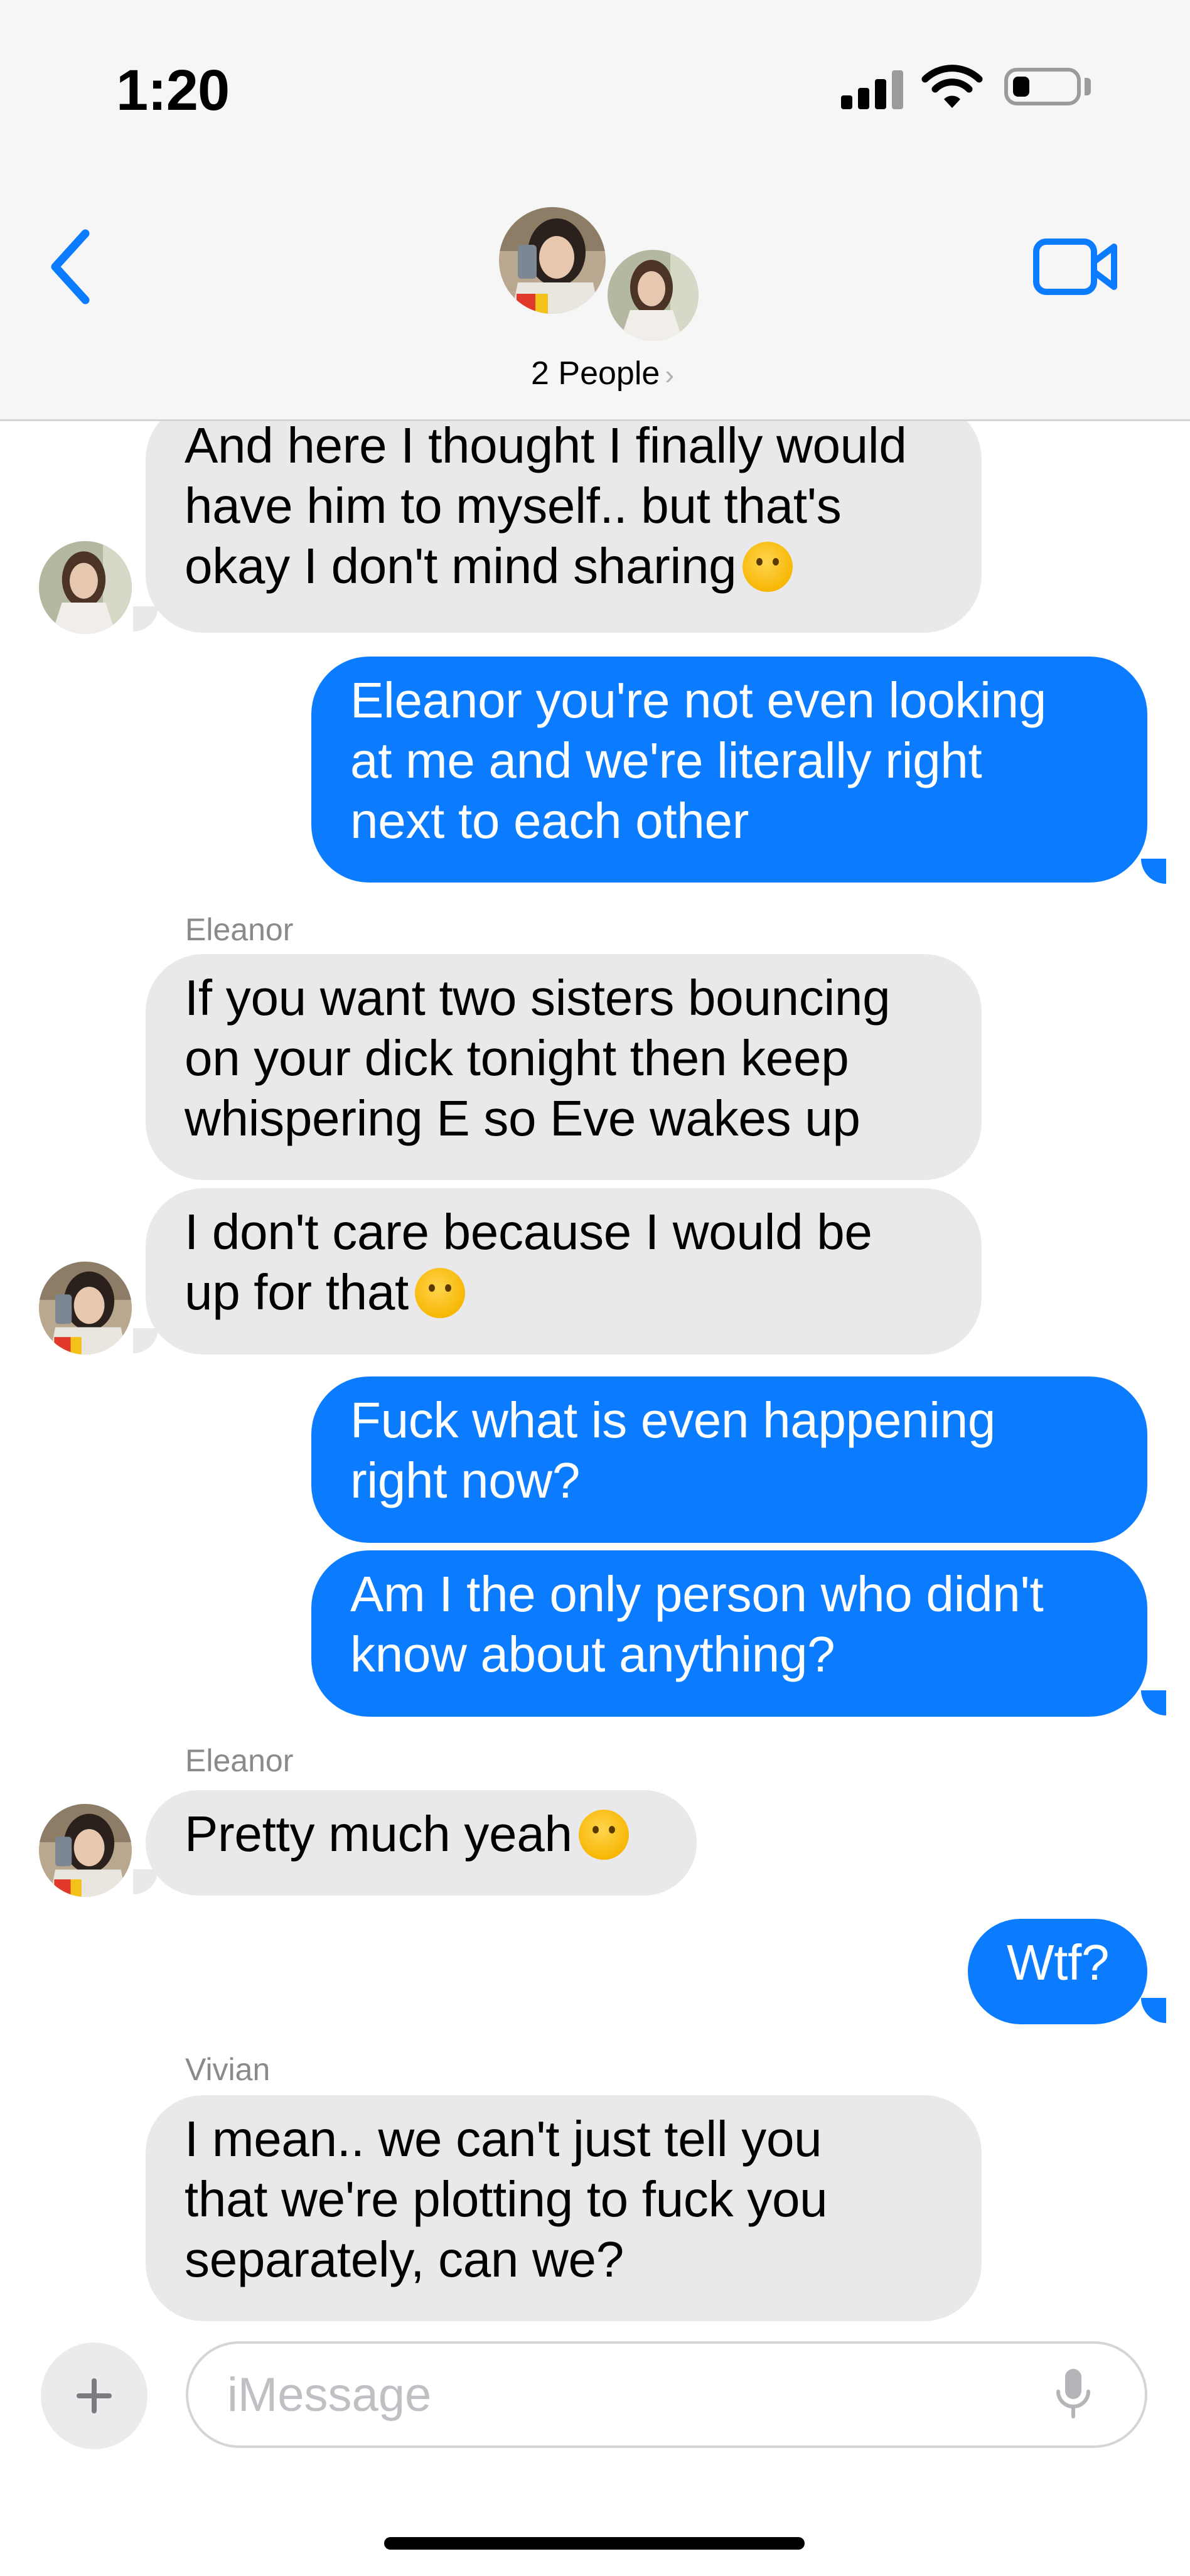 The width and height of the screenshot is (1190, 2576). What do you see at coordinates (592, 1654) in the screenshot?
I see `message-line: know about anything?` at bounding box center [592, 1654].